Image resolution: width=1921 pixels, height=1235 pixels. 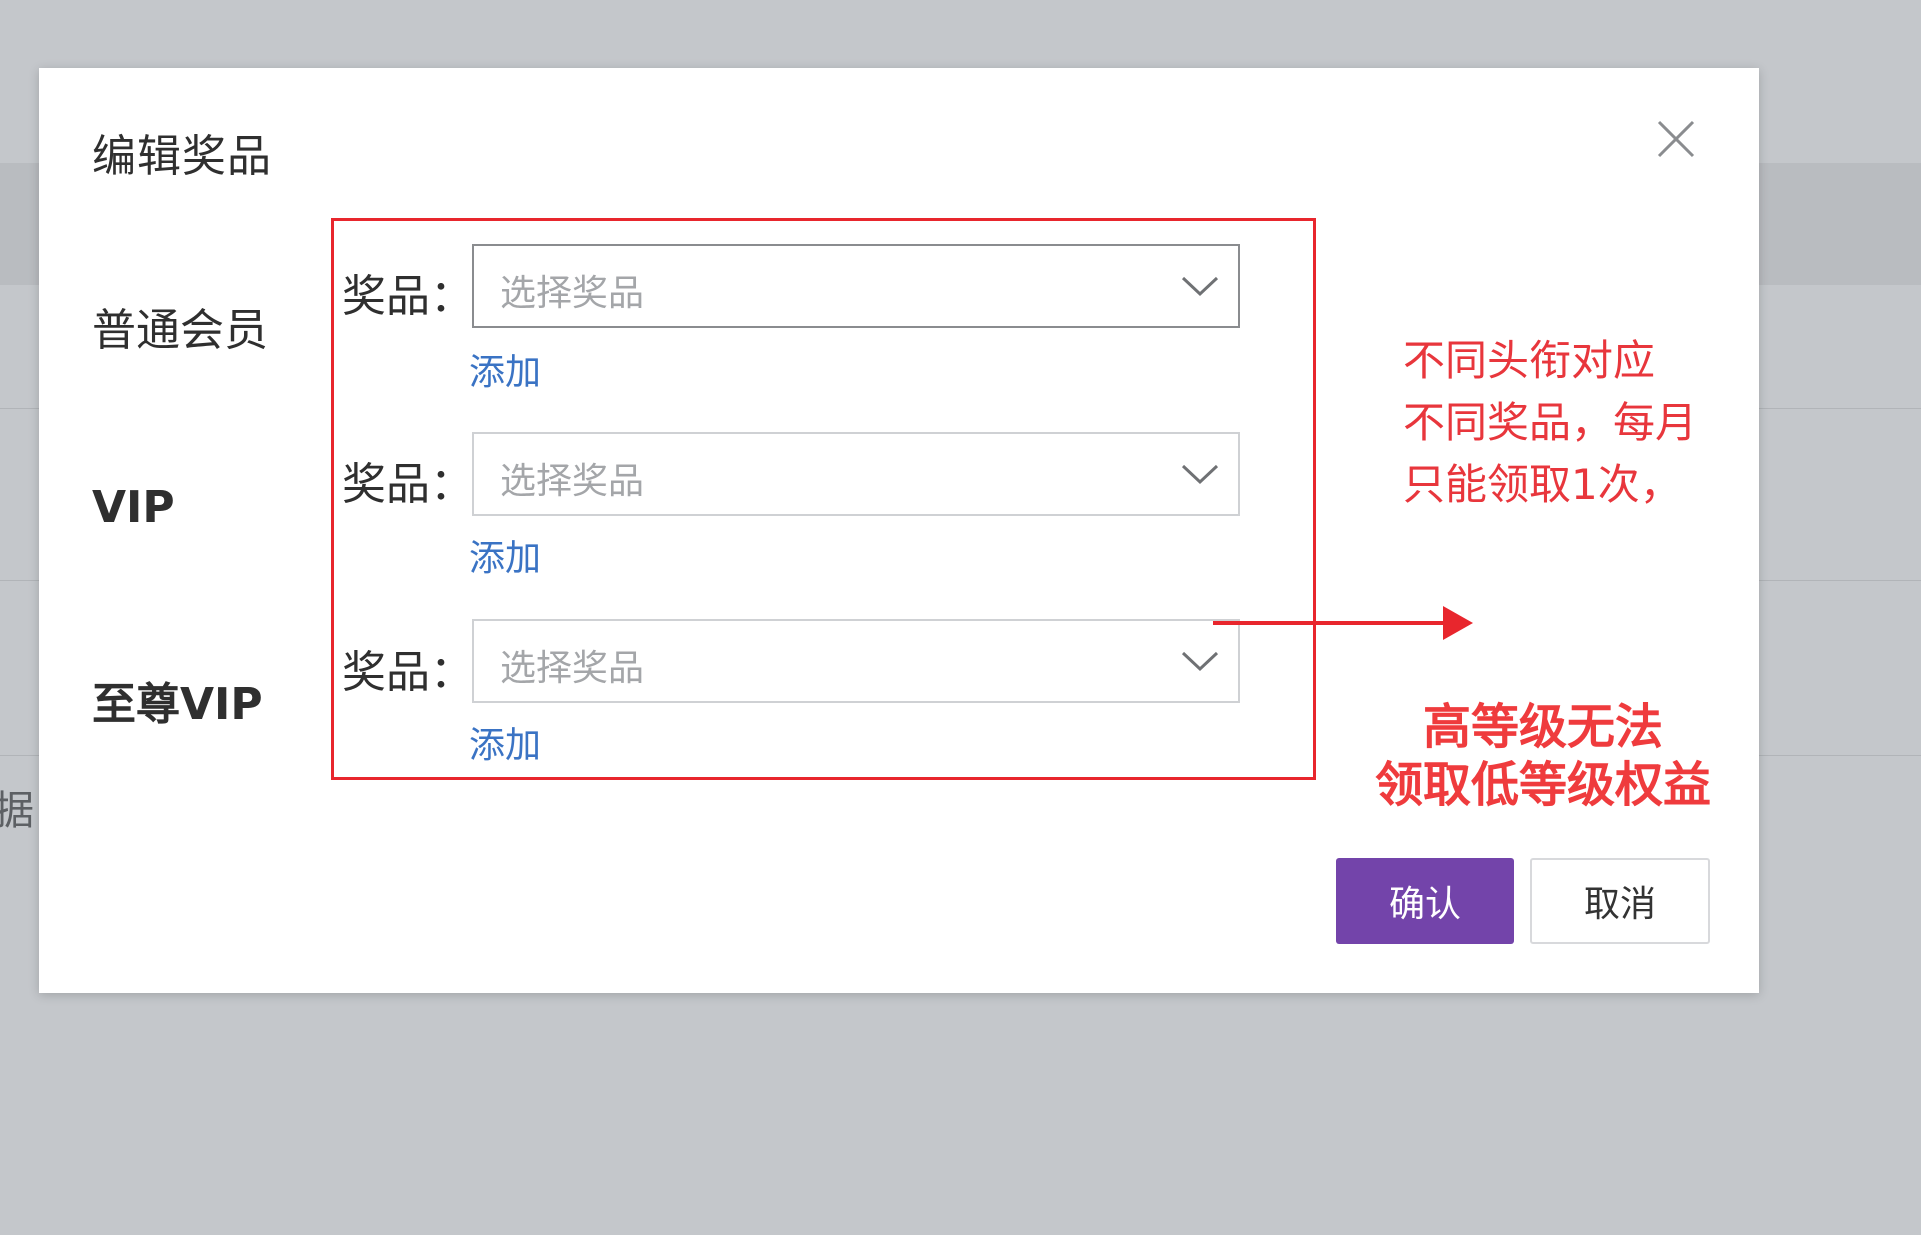 I want to click on annotation-strong-line: 领取低等级权益, so click(x=1542, y=785).